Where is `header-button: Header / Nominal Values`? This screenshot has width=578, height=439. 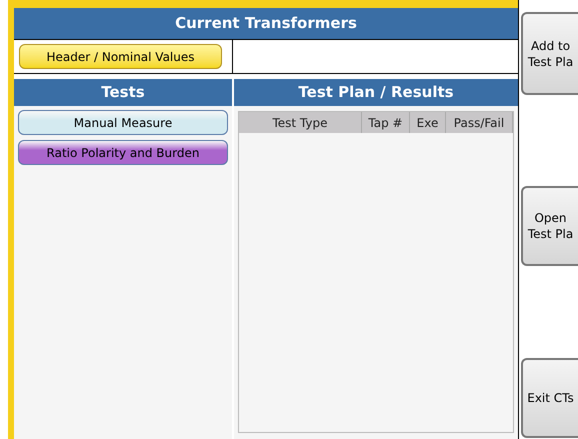 header-button: Header / Nominal Values is located at coordinates (120, 56).